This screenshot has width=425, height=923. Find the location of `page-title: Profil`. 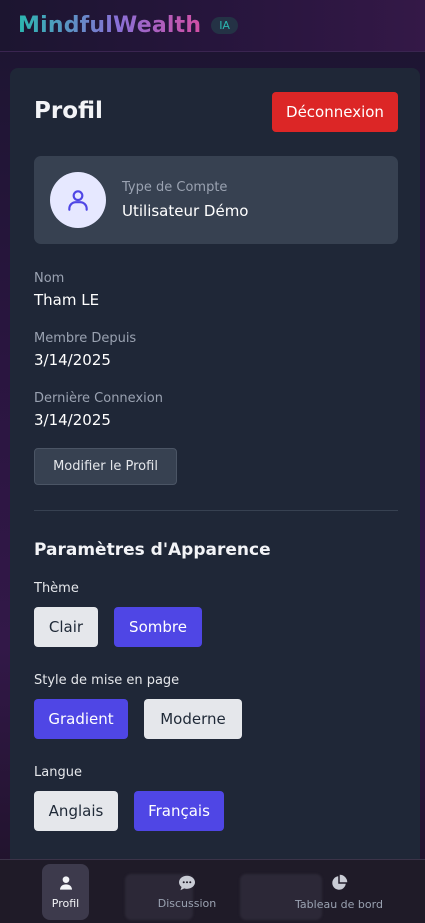

page-title: Profil is located at coordinates (68, 111).